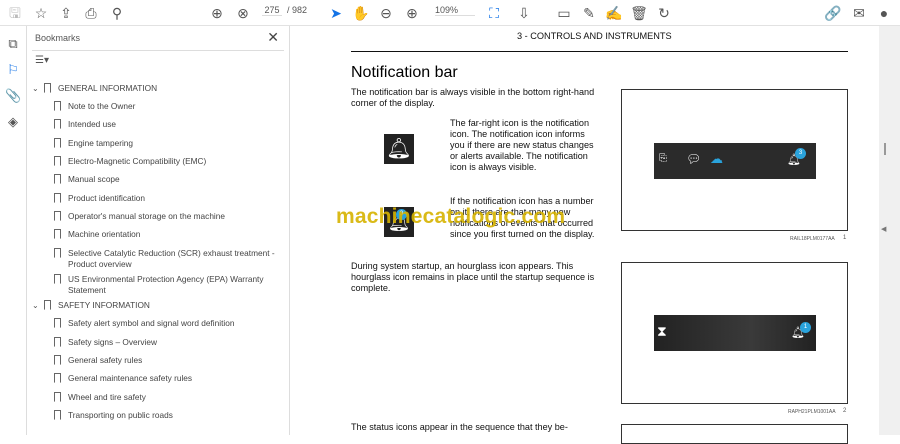  What do you see at coordinates (166, 124) in the screenshot?
I see `bookmark-item: Intended use` at bounding box center [166, 124].